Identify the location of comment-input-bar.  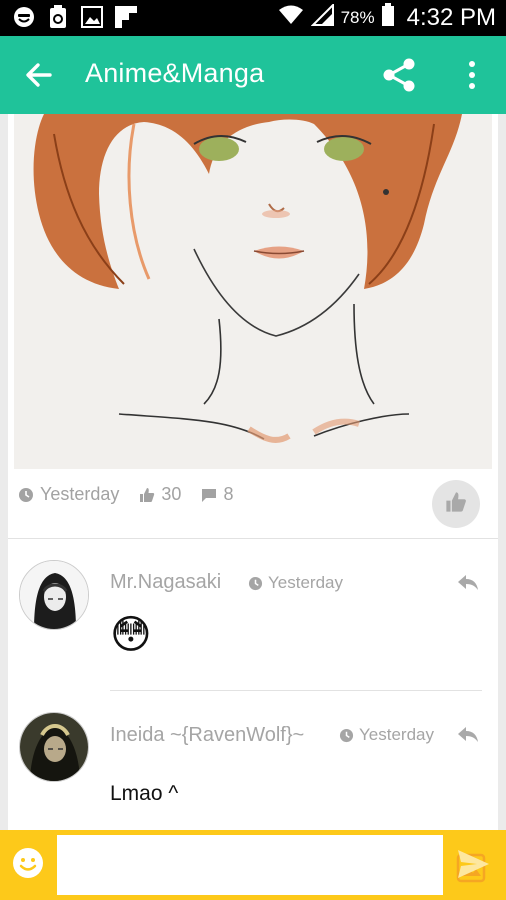
(253, 865).